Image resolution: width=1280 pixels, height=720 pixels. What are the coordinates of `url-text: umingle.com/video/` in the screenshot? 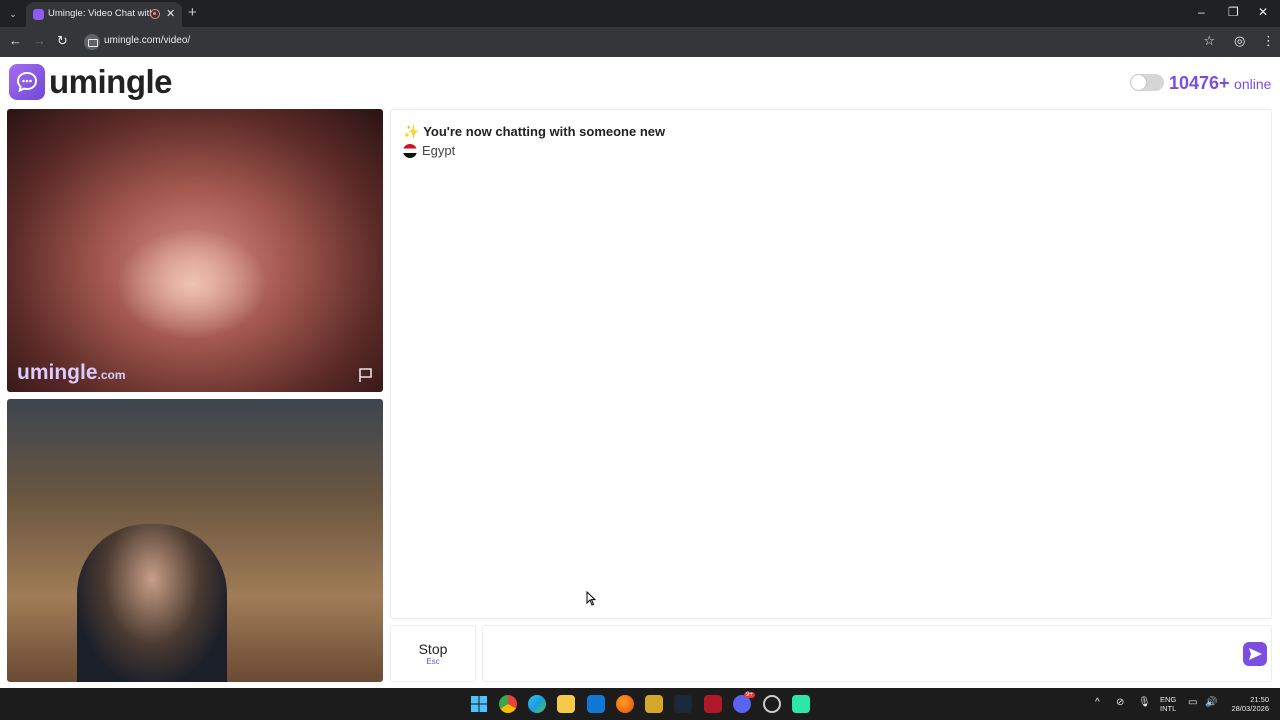 It's located at (147, 40).